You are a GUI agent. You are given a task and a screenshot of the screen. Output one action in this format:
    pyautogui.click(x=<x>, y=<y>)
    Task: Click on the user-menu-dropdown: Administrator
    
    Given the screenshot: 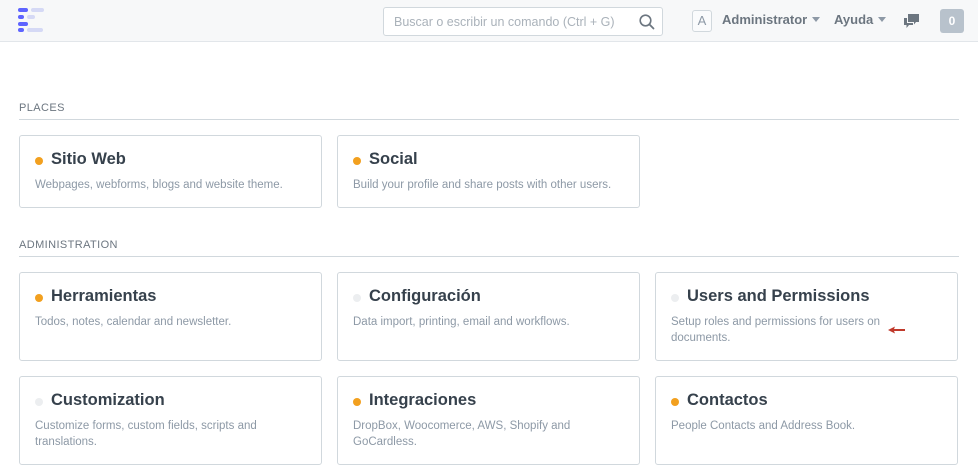 What is the action you would take?
    pyautogui.click(x=771, y=19)
    